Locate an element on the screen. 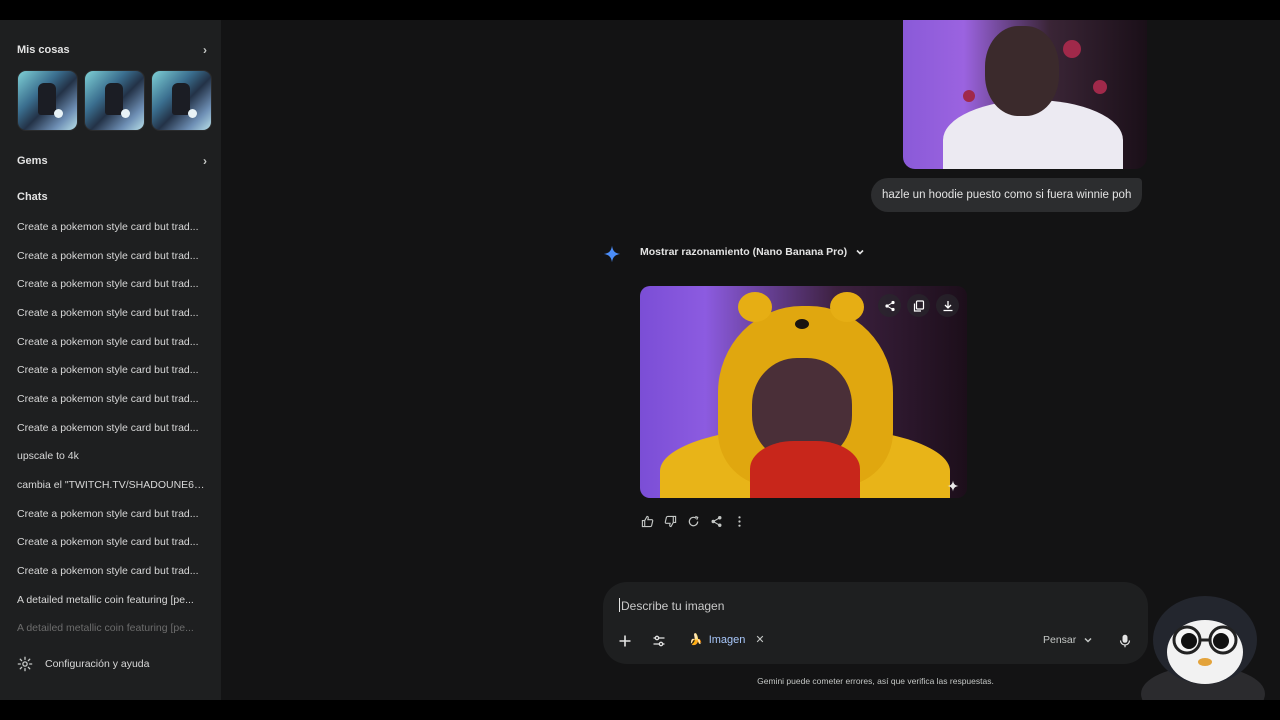  gemini-star-icon is located at coordinates (612, 254).